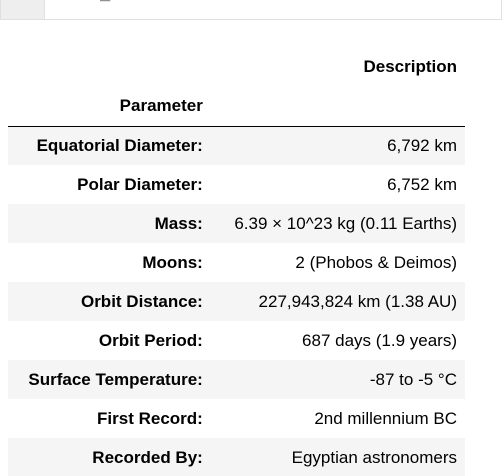 The height and width of the screenshot is (476, 502). Describe the element at coordinates (22, 10) in the screenshot. I see `cell-prompt-number: 4` at that location.